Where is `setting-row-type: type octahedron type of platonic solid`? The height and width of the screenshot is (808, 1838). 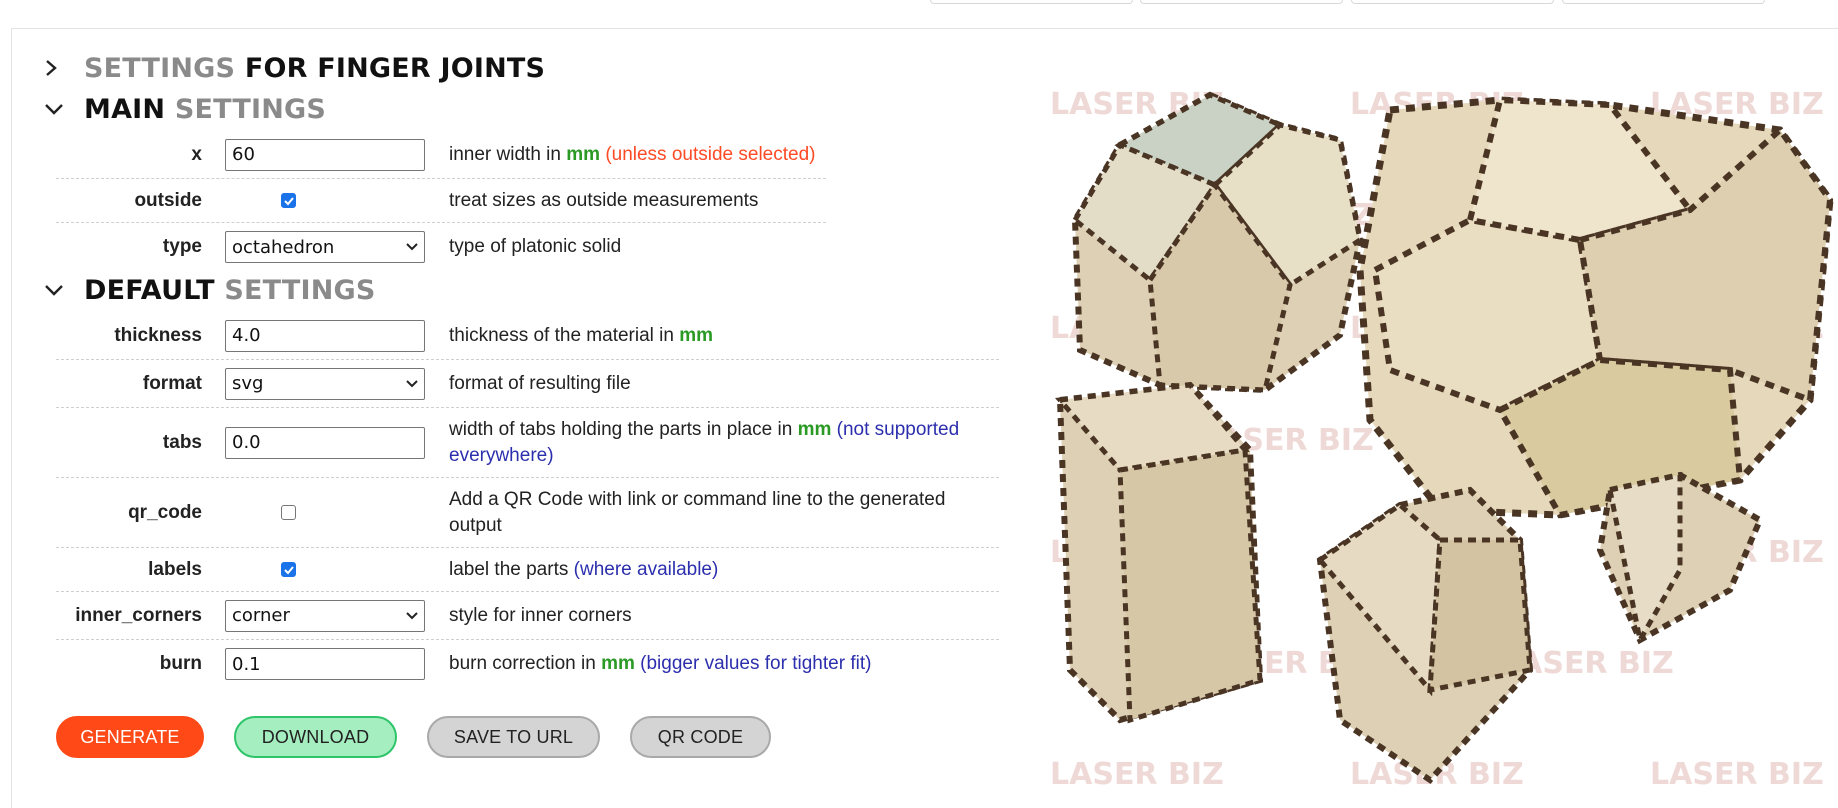
setting-row-type: type octahedron type of platonic solid is located at coordinates (441, 247).